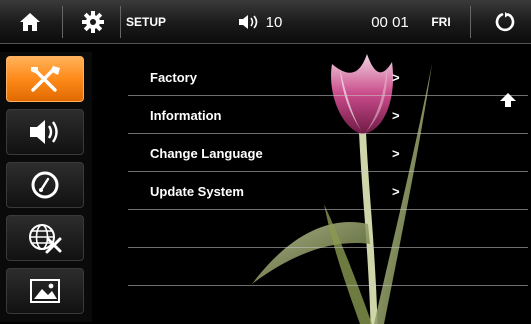 Image resolution: width=531 pixels, height=324 pixels. I want to click on sidebar-item-picture, so click(45, 291).